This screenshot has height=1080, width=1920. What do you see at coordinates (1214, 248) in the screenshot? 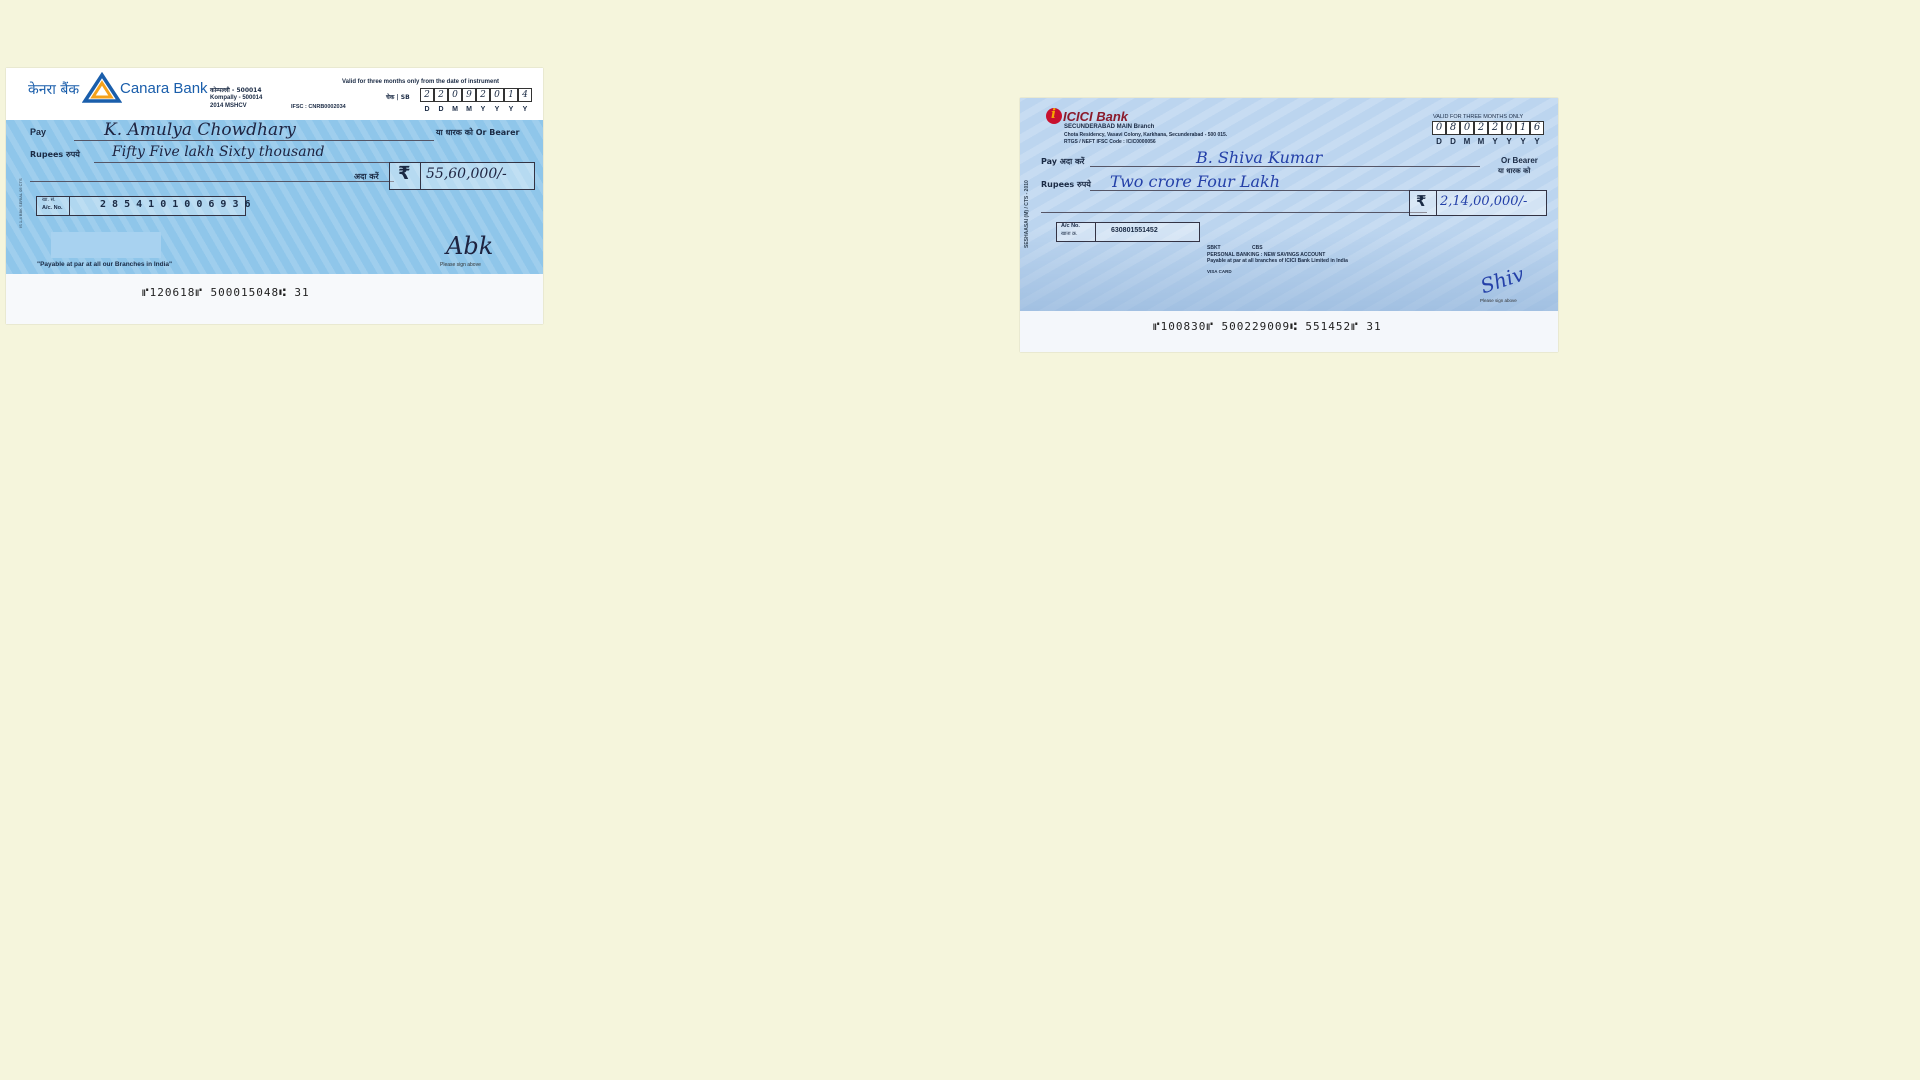
I see `account-code-1: SBKT` at bounding box center [1214, 248].